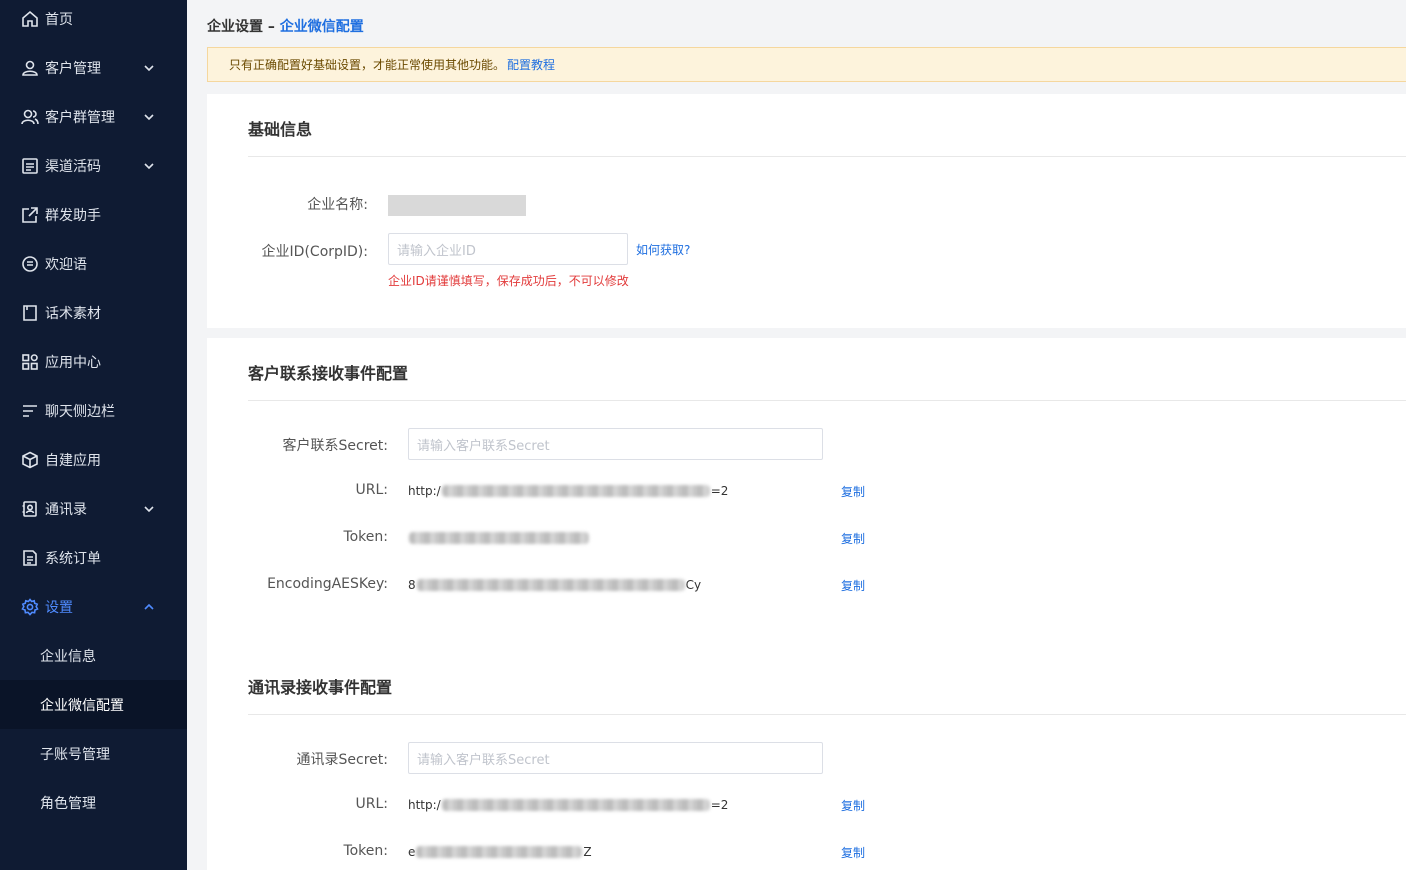 The height and width of the screenshot is (870, 1406). Describe the element at coordinates (508, 249) in the screenshot. I see `corpid-input: 请输入企业ID` at that location.